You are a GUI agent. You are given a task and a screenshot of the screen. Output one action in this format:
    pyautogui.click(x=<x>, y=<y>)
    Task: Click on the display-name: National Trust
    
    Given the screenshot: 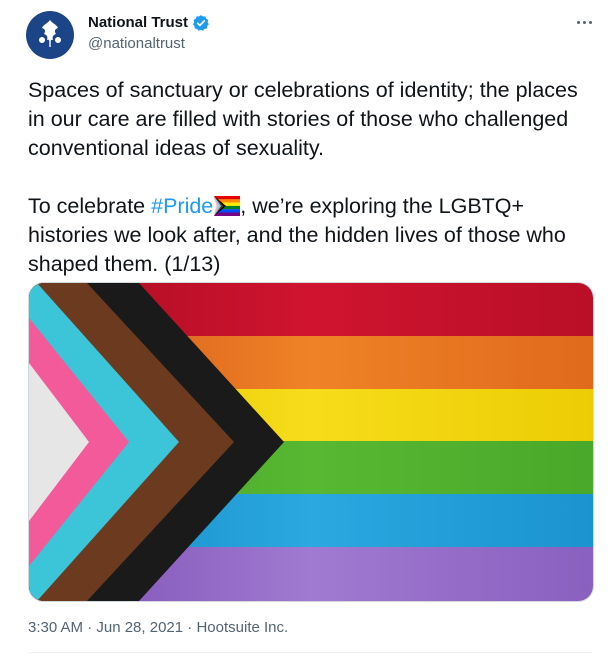 What is the action you would take?
    pyautogui.click(x=138, y=23)
    